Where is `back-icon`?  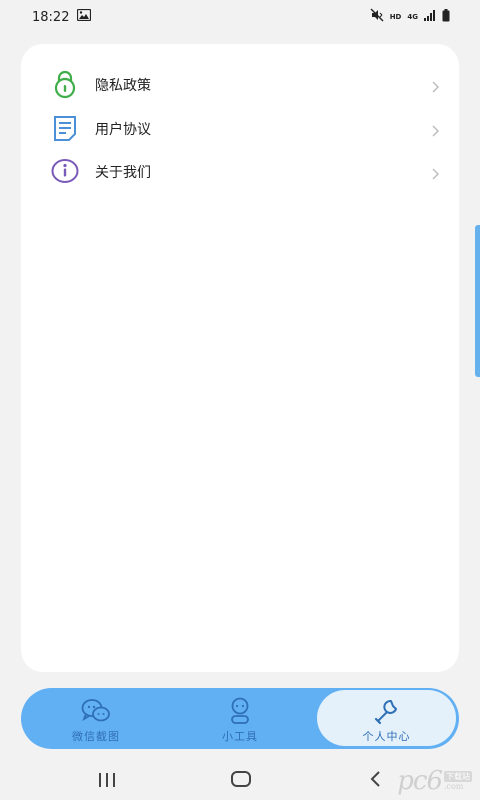
back-icon is located at coordinates (375, 781).